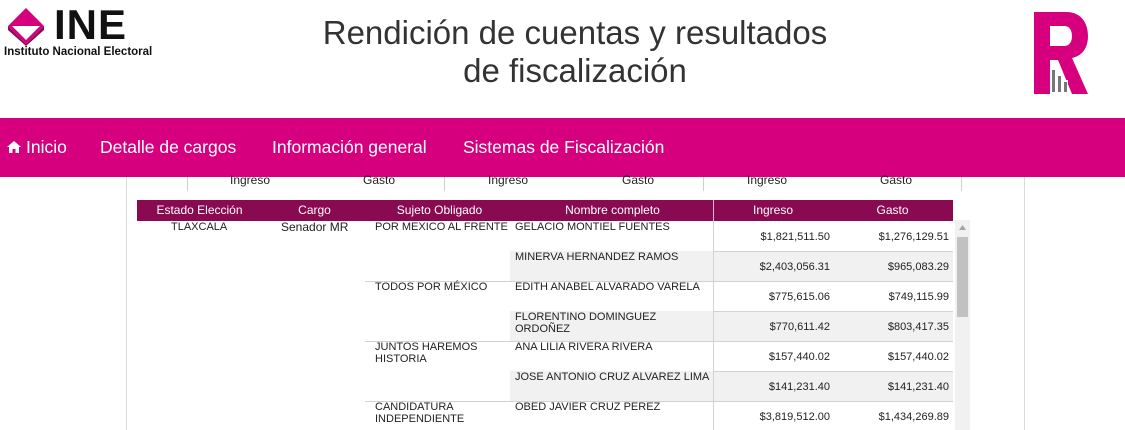  Describe the element at coordinates (607, 287) in the screenshot. I see `cell-nombre: EDITH ANABEL ALVARADO VARELA` at that location.